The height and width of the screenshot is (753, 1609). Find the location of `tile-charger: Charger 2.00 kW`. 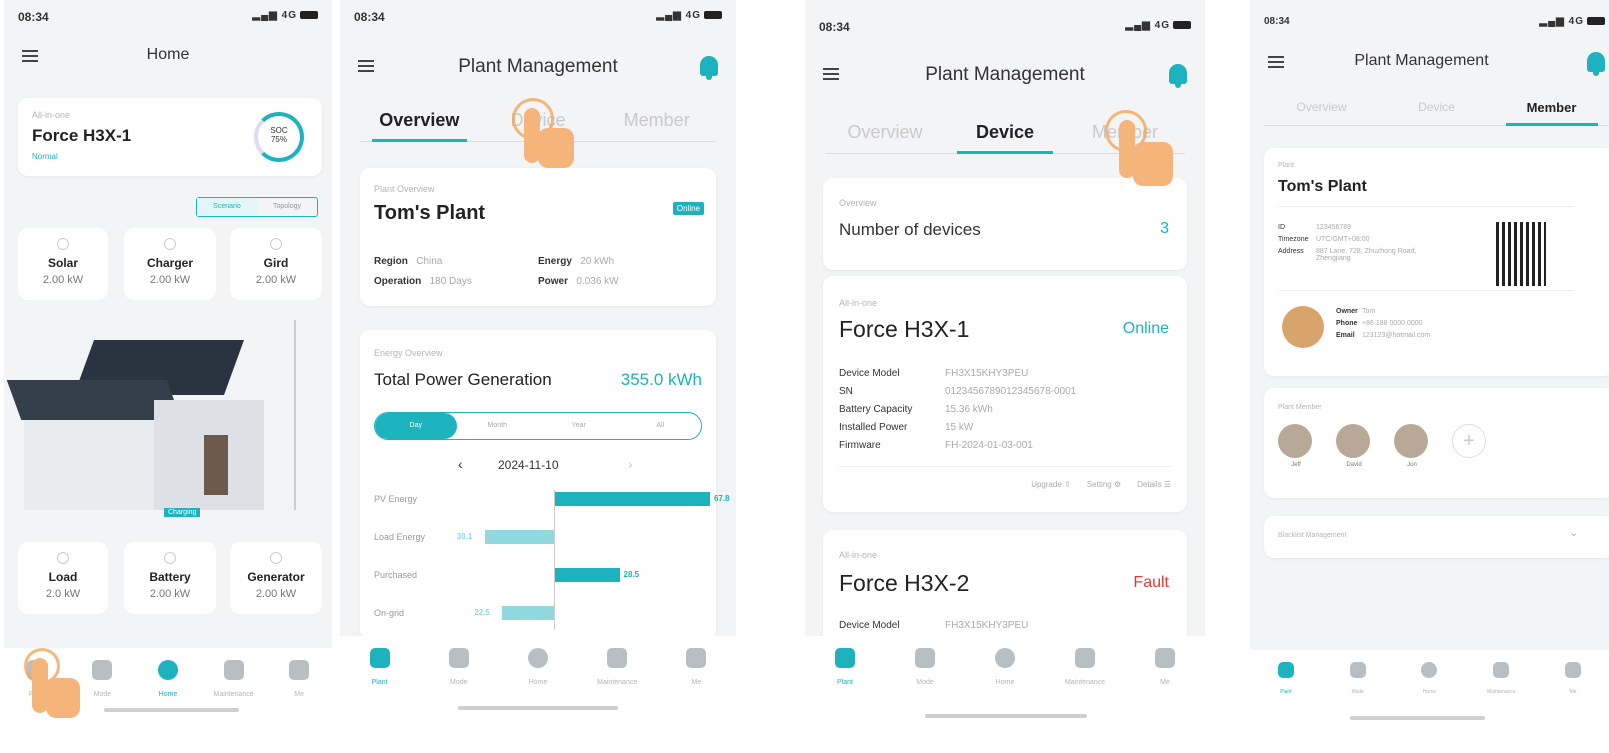

tile-charger: Charger 2.00 kW is located at coordinates (170, 264).